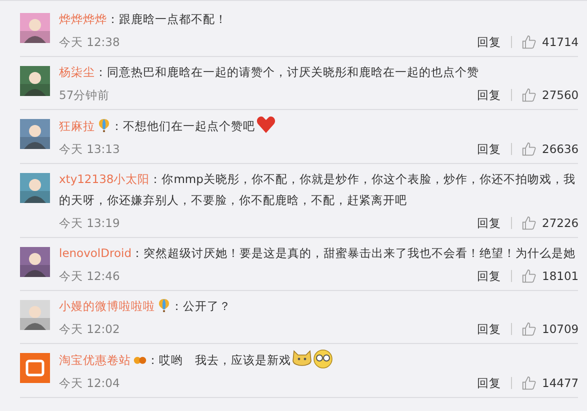 The image size is (587, 411). I want to click on comment-text: 淘宝优惠卷站 ：哎哟 我去，应该是新戏, so click(318, 360).